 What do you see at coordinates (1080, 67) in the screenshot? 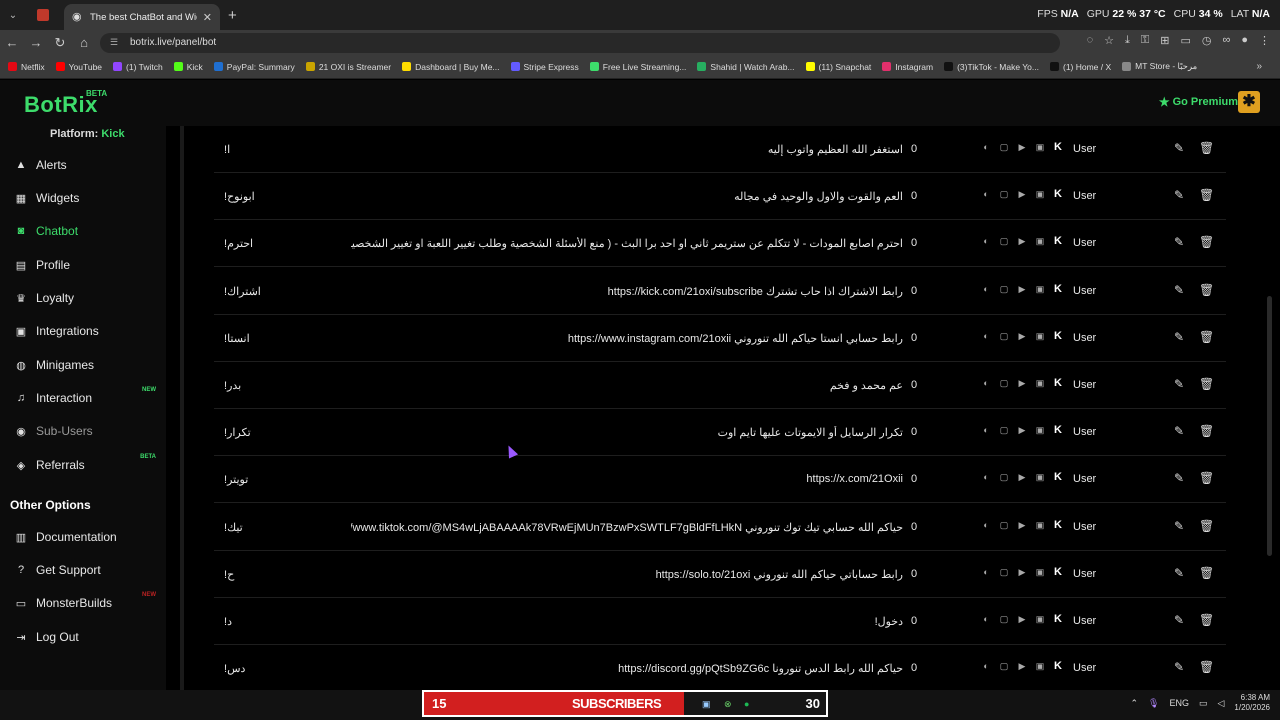
I see `bookmark-item: (1) Home / X` at bounding box center [1080, 67].